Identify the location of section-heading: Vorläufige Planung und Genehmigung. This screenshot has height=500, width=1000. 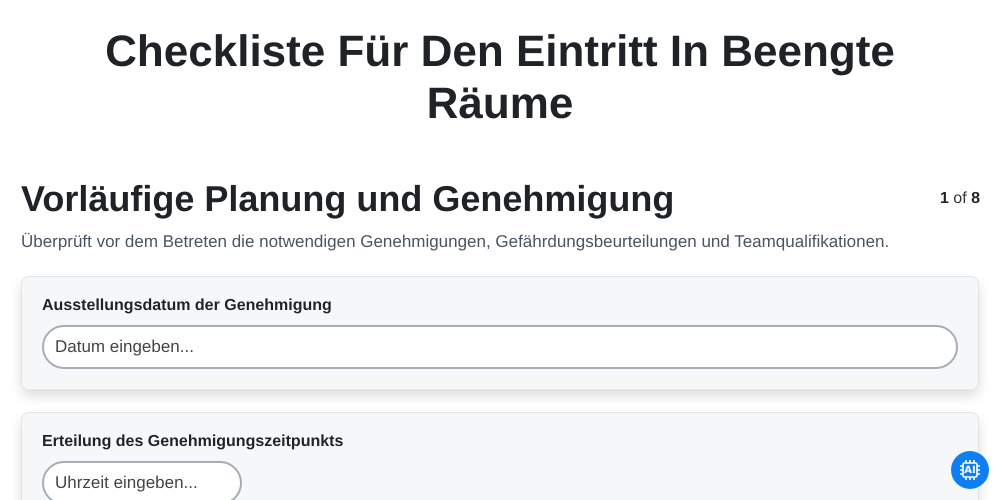
(347, 199).